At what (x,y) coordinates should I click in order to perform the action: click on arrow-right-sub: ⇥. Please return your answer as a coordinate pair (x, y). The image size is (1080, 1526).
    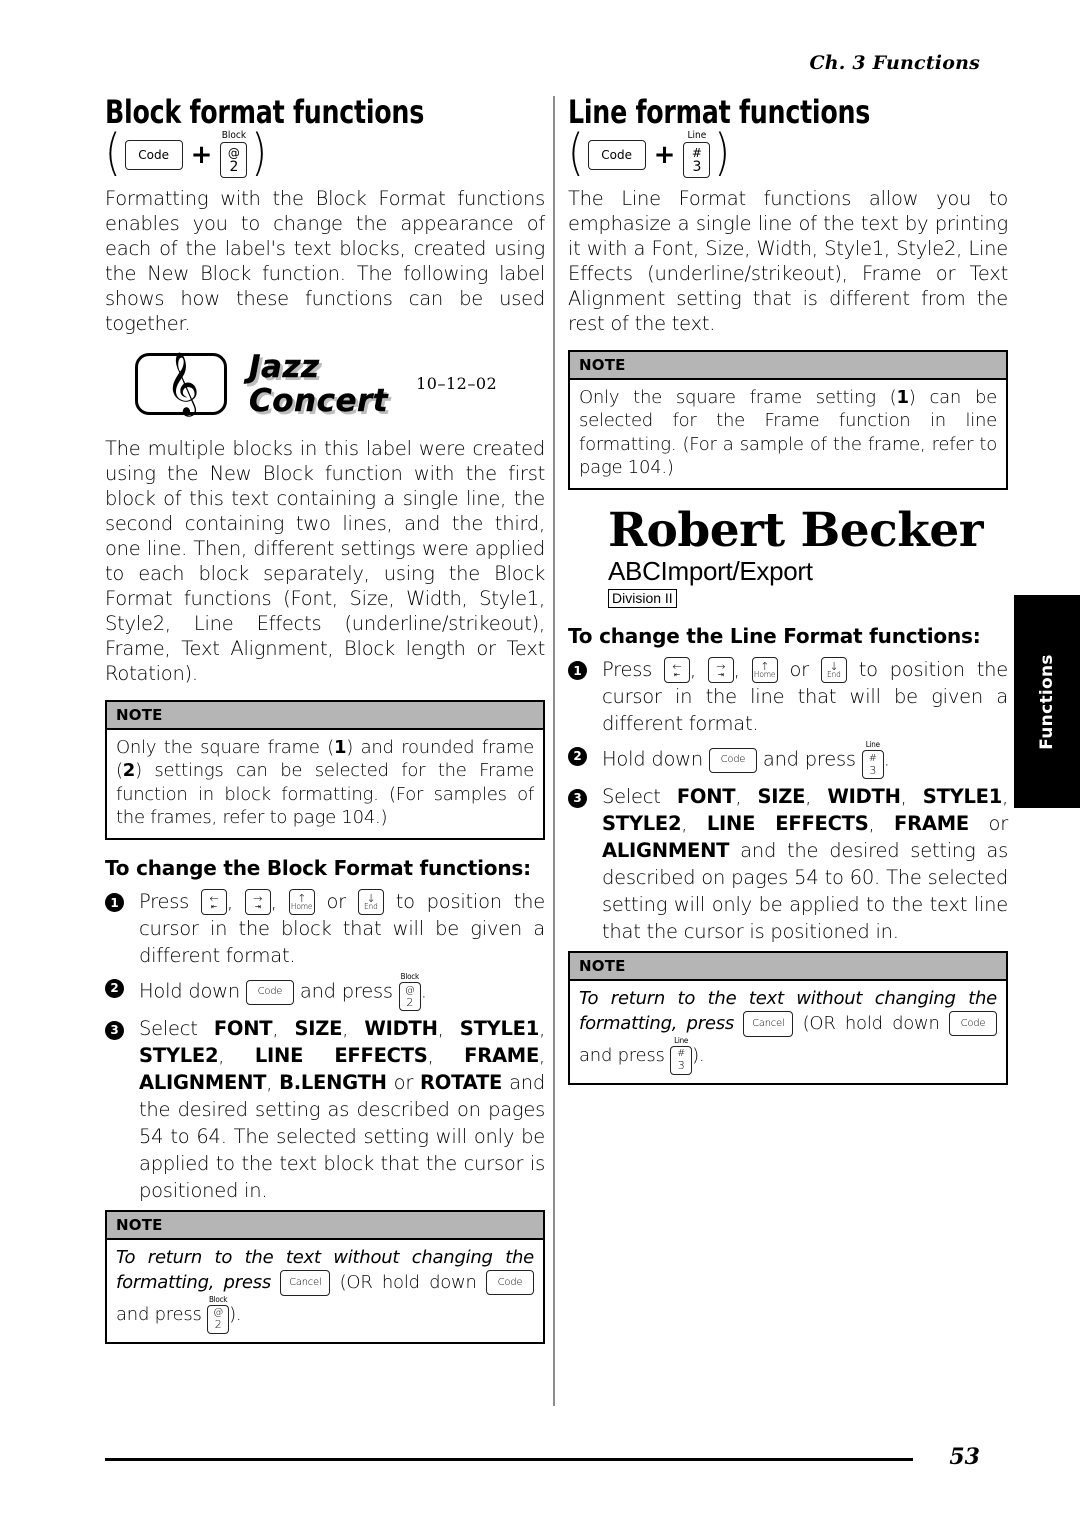
    Looking at the image, I should click on (257, 906).